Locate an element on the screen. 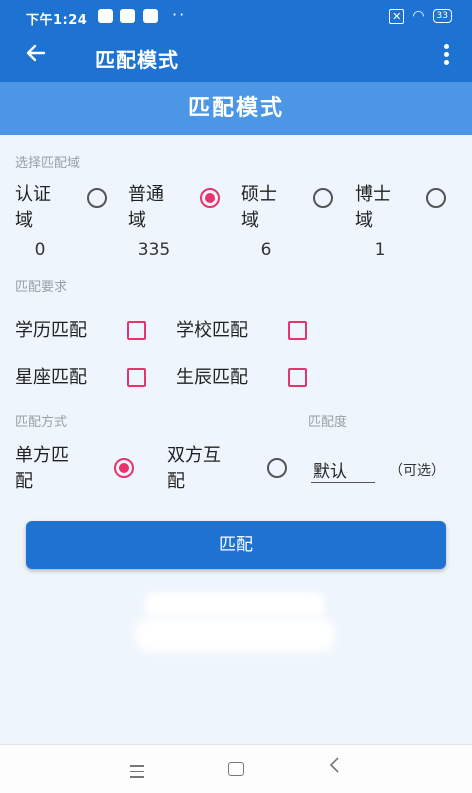  battery-icon: 33 is located at coordinates (442, 16).